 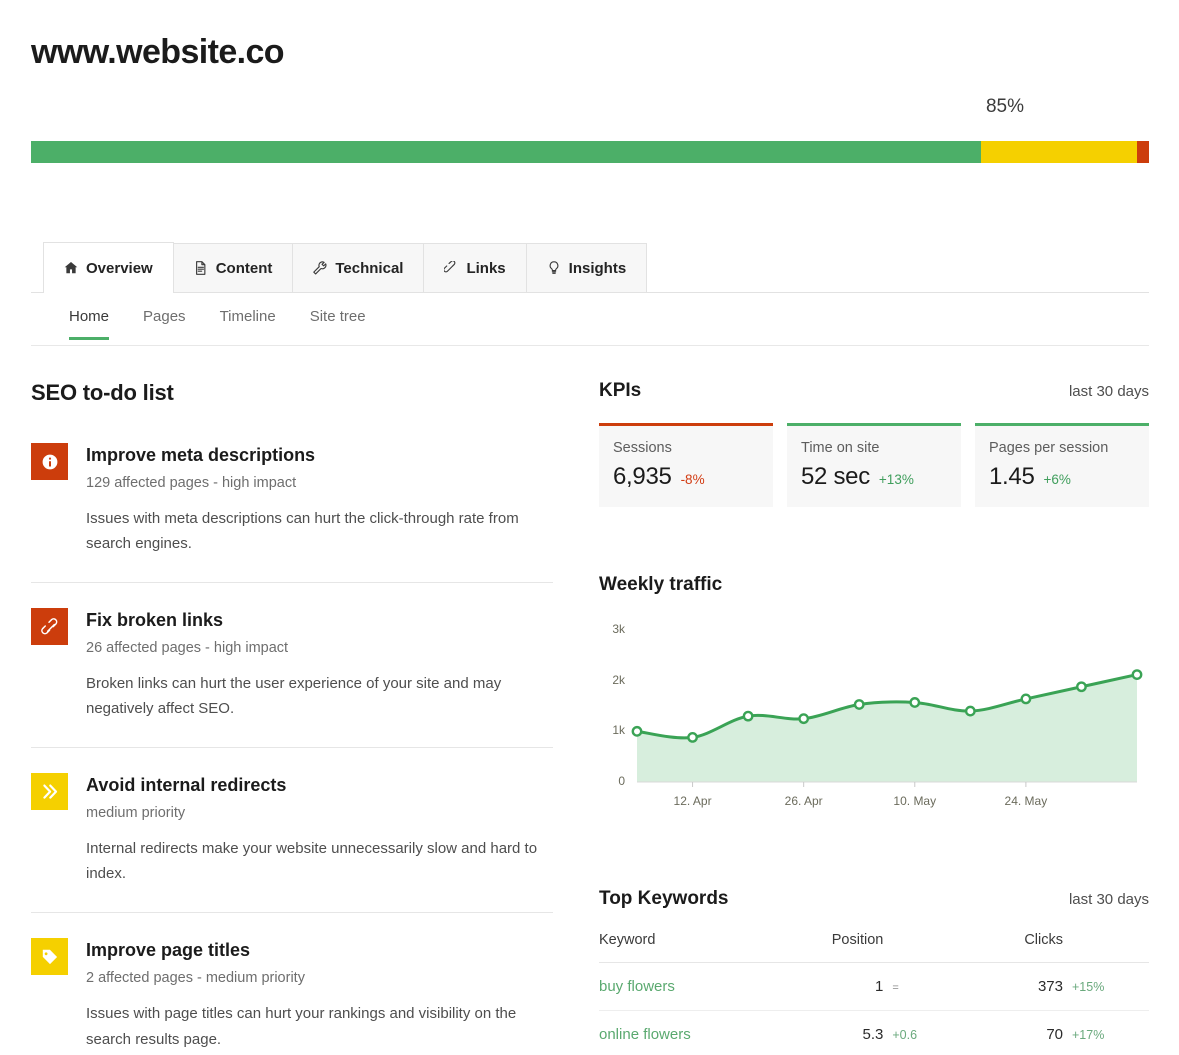 I want to click on home-icon, so click(x=71, y=268).